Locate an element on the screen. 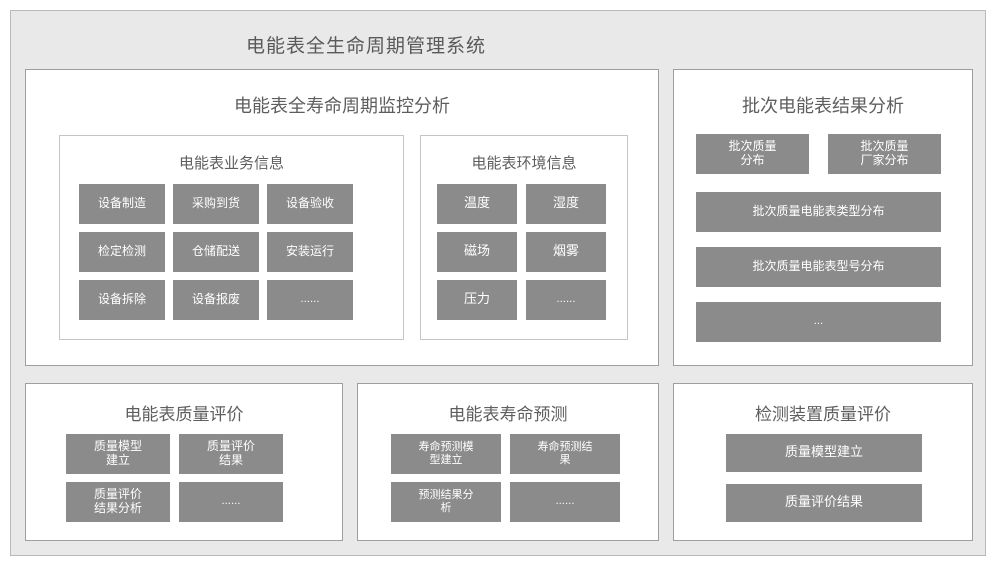 The width and height of the screenshot is (1000, 572). tile-business-3: 检定检测 is located at coordinates (122, 252).